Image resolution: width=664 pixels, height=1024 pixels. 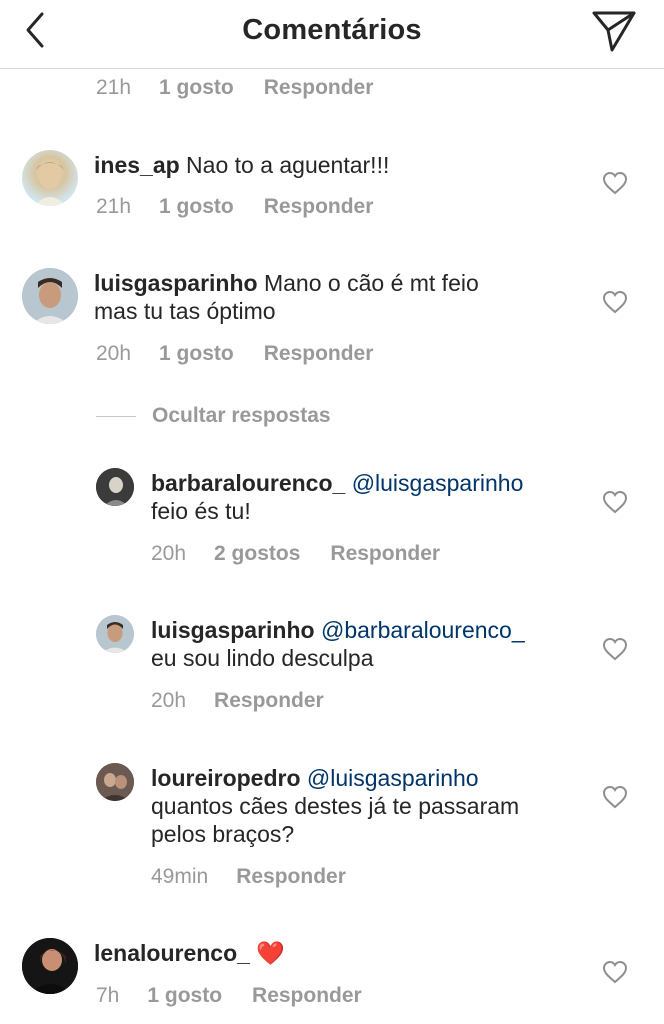 What do you see at coordinates (137, 165) in the screenshot?
I see `comment-username: ines_ap` at bounding box center [137, 165].